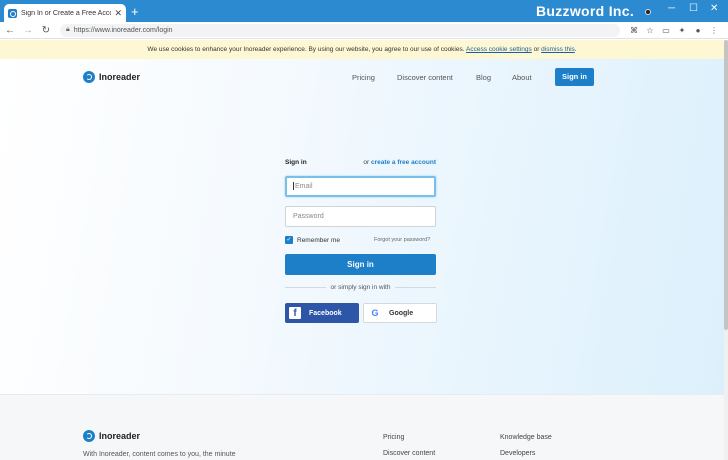  I want to click on cast-icon: ▭, so click(666, 30).